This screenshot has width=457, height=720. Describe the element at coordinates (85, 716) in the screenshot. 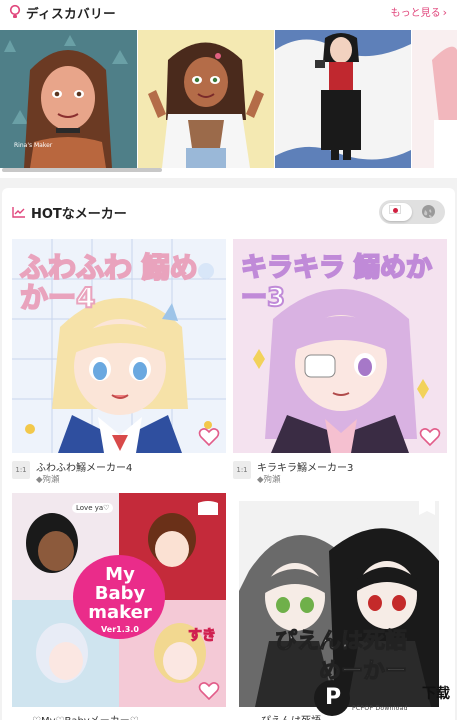

I see `maker-name: ♡My♡Babyメーカー♡` at that location.